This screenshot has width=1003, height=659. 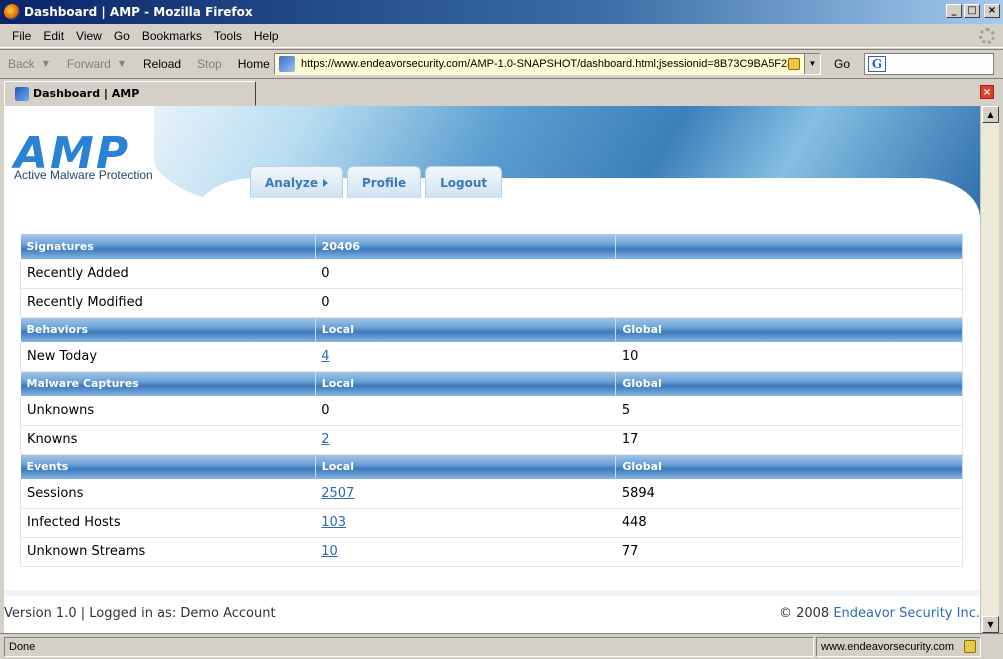 I want to click on throbber-icon, so click(x=987, y=36).